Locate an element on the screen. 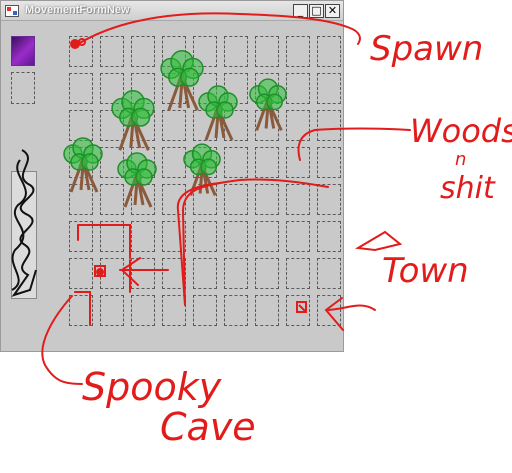  woods-annotation-line1: Woods is located at coordinates (461, 131).